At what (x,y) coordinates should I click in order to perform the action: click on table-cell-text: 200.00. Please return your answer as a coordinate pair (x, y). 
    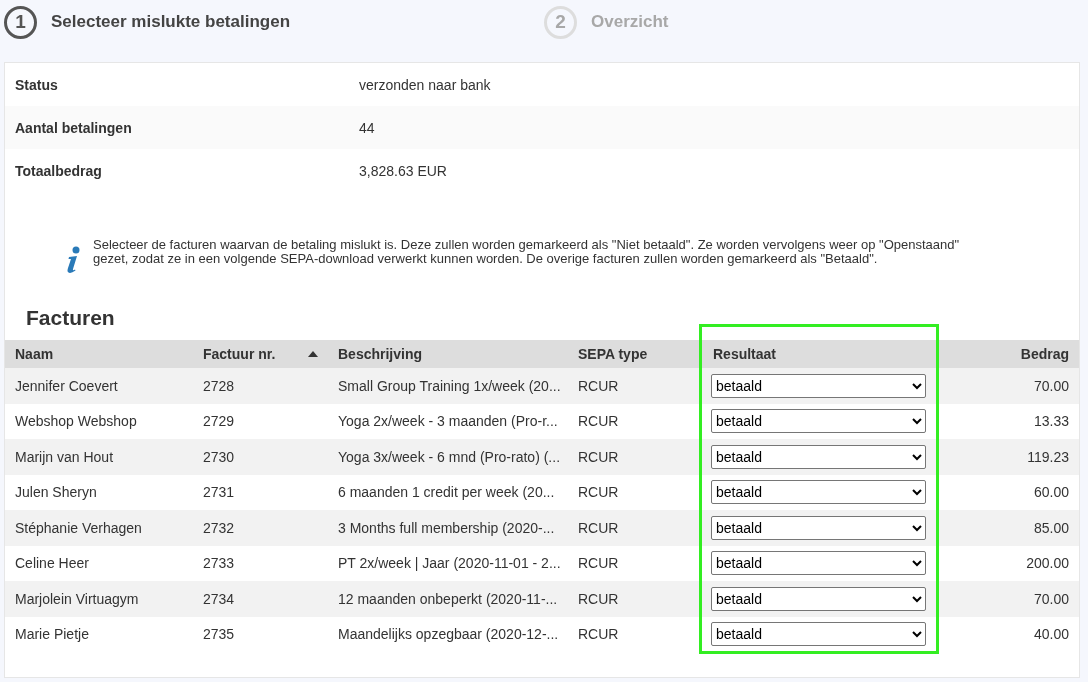
    Looking at the image, I should click on (1047, 563).